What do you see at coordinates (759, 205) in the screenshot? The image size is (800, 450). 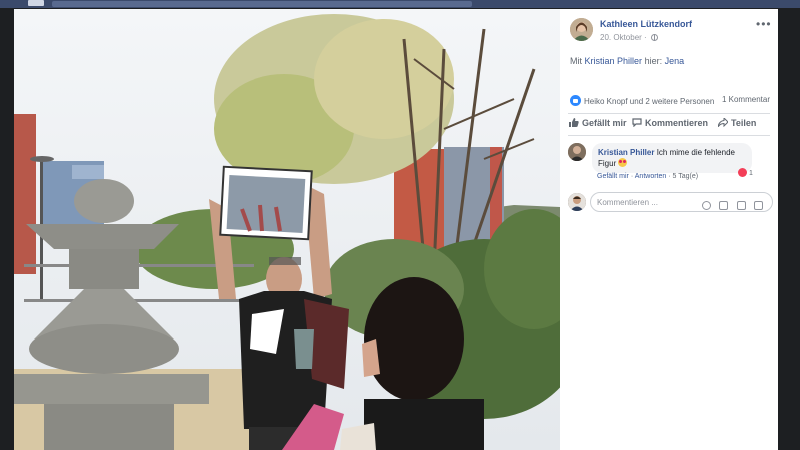 I see `sticker-icon` at bounding box center [759, 205].